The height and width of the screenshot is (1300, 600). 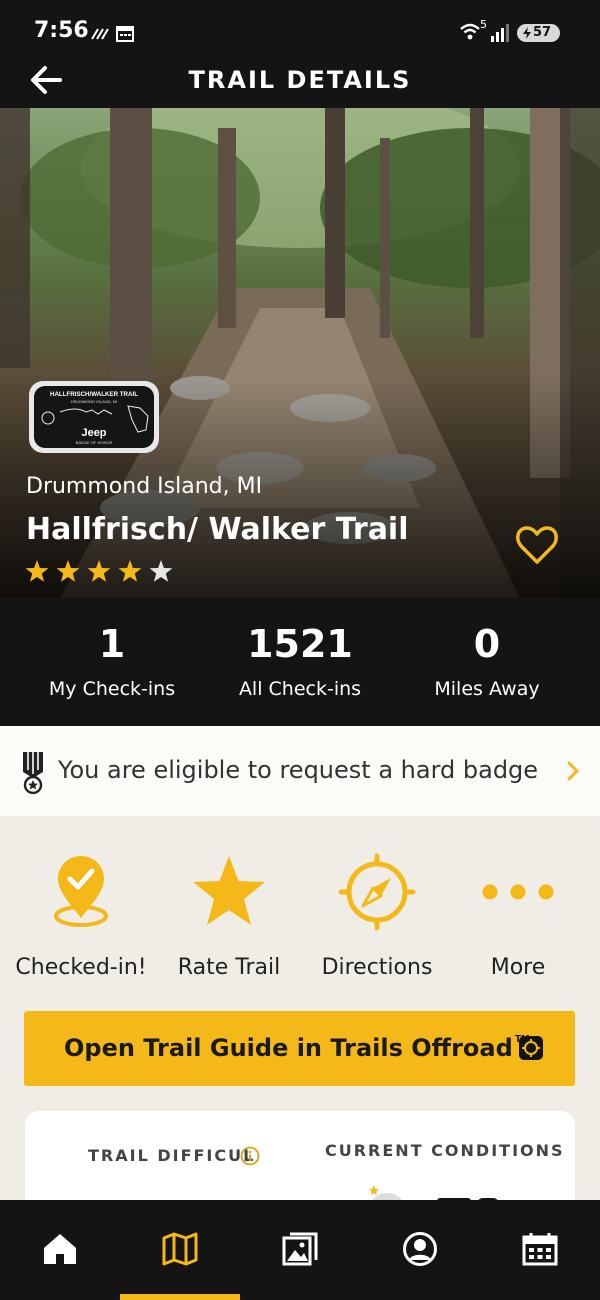 I want to click on heart-icon, so click(x=537, y=545).